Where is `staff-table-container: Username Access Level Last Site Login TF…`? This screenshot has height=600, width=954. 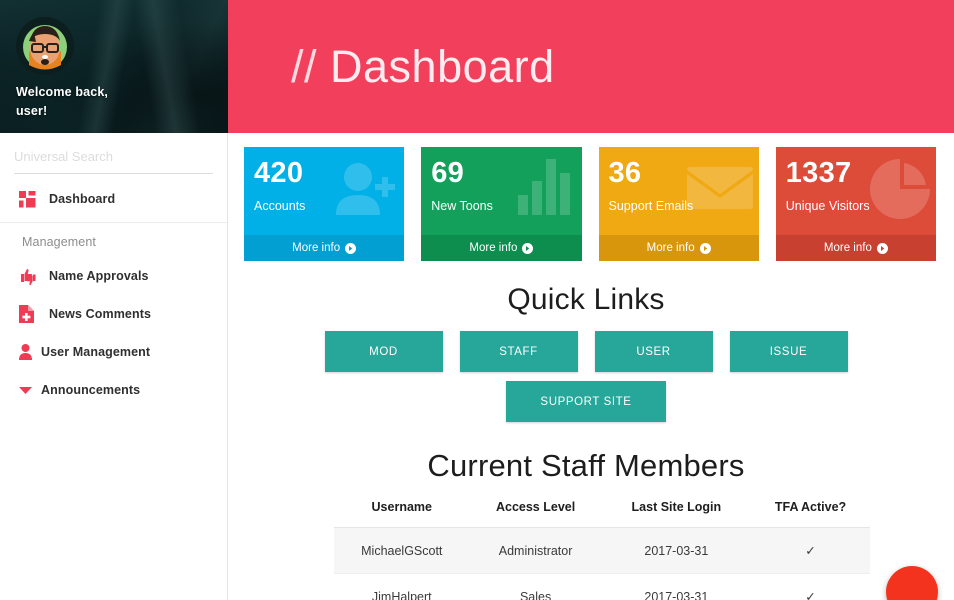
staff-table-container: Username Access Level Last Site Login TF… is located at coordinates (586, 550).